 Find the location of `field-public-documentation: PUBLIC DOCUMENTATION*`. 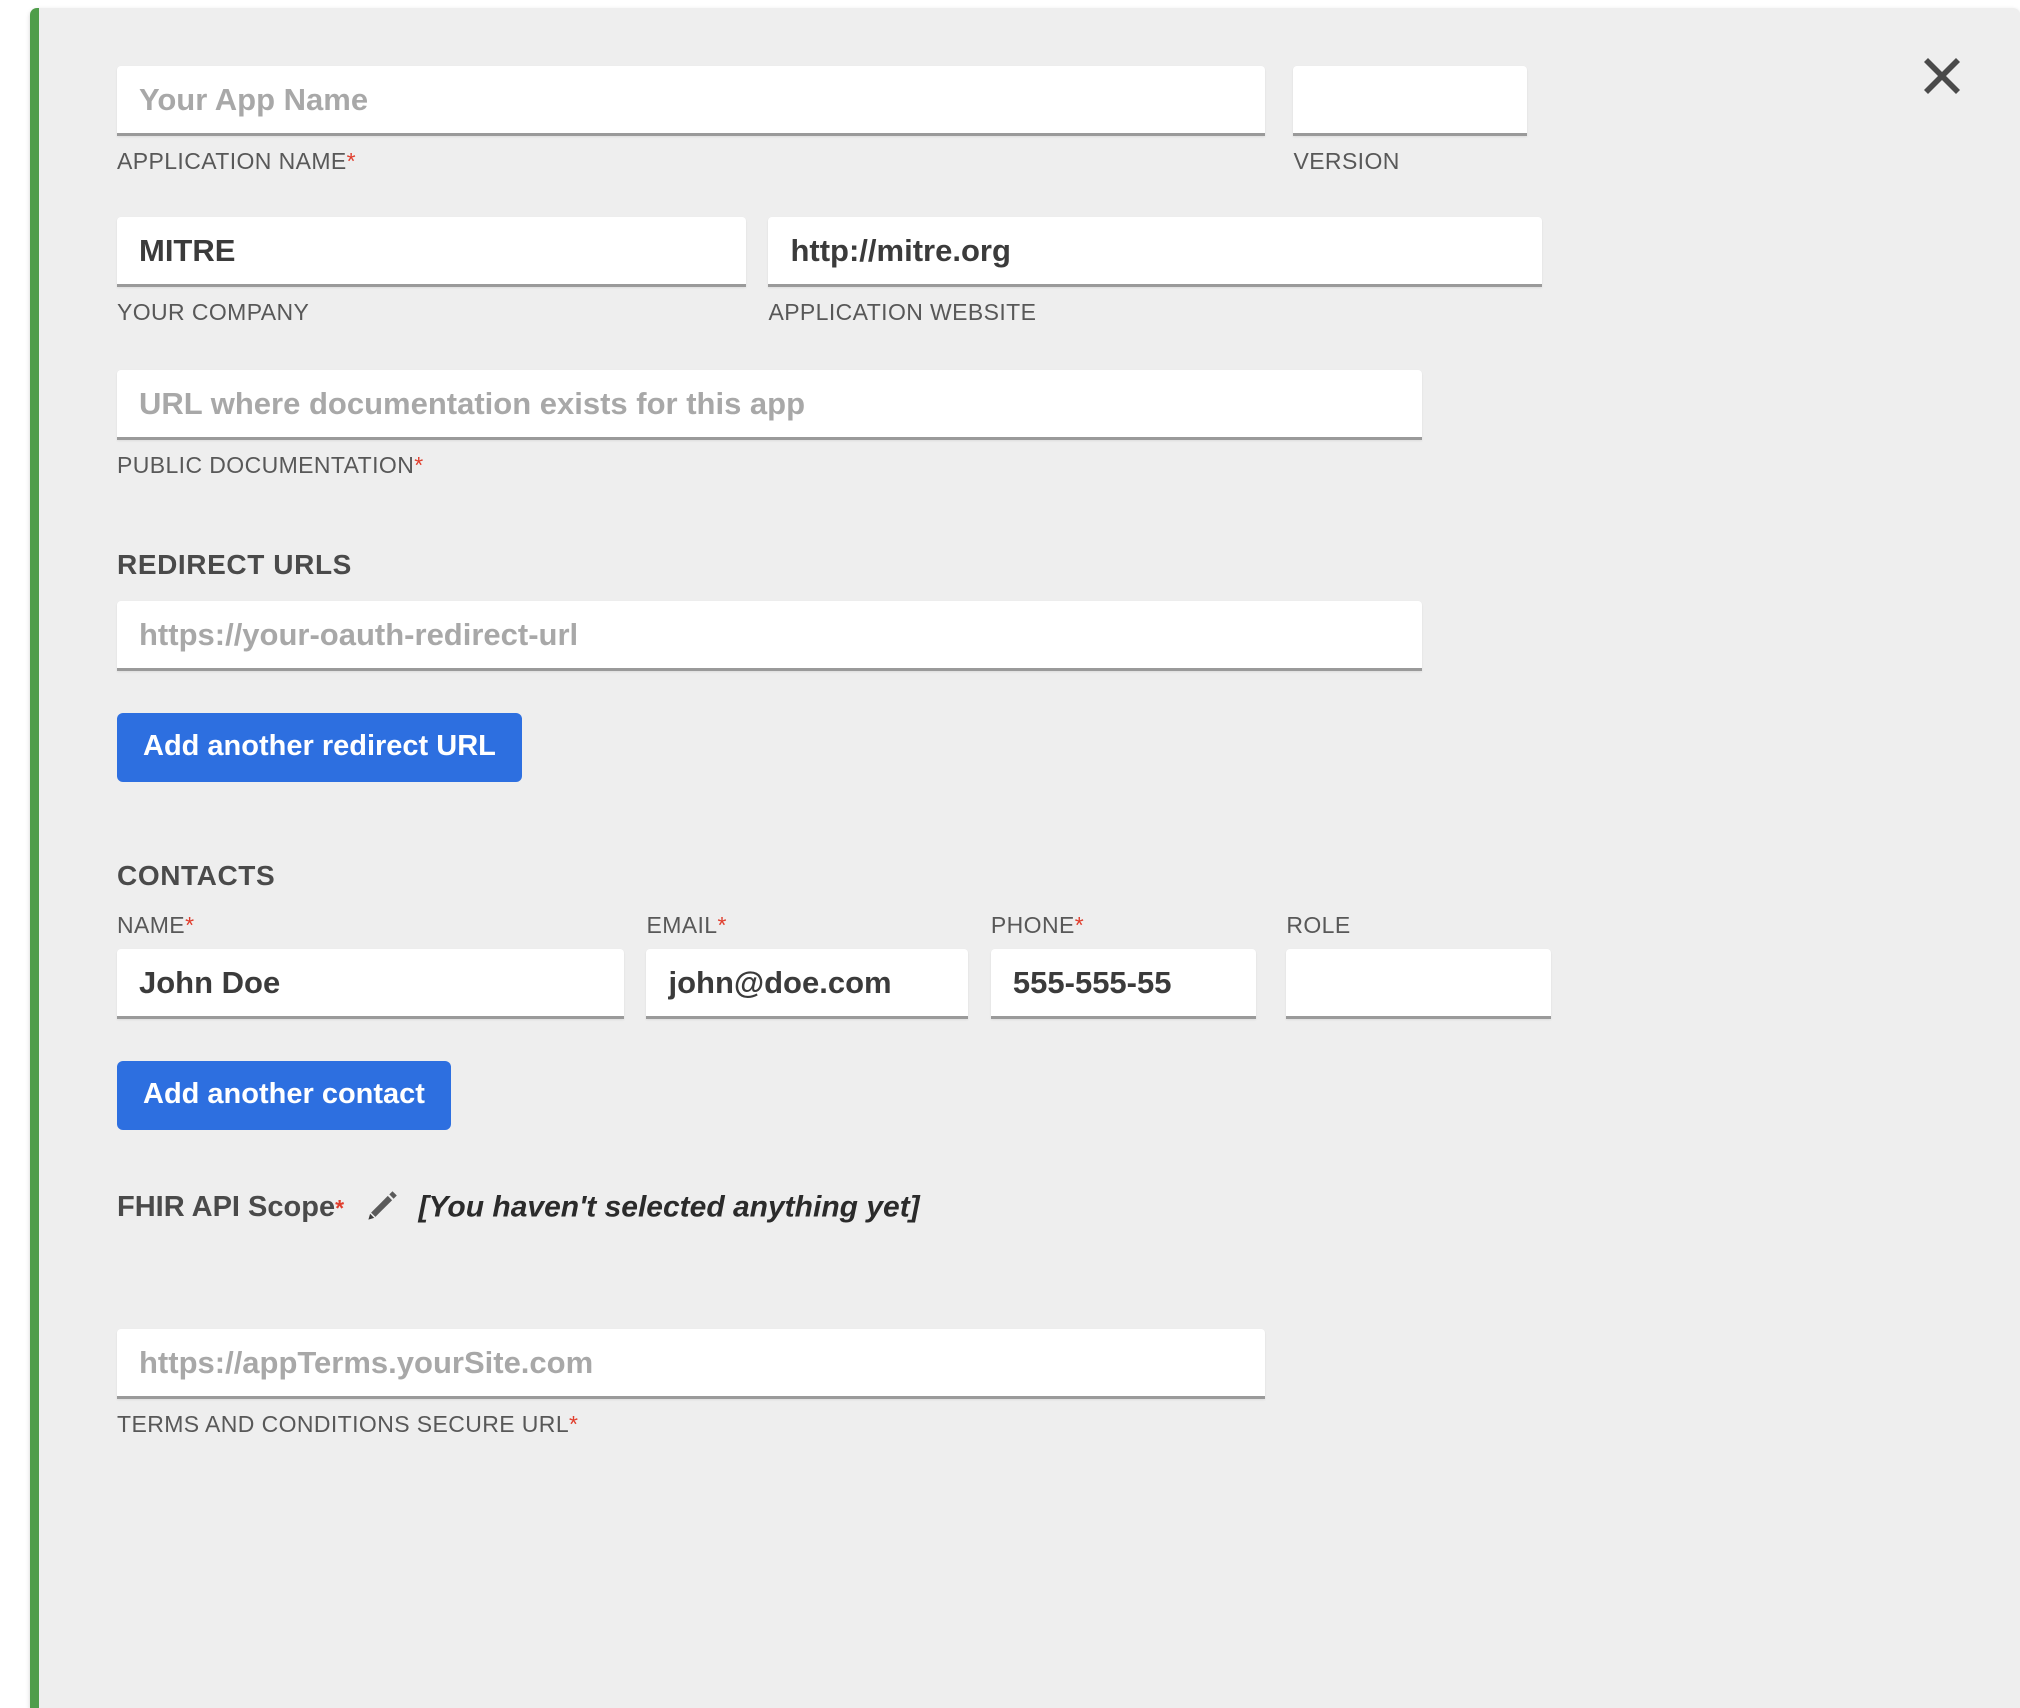

field-public-documentation: PUBLIC DOCUMENTATION* is located at coordinates (769, 424).